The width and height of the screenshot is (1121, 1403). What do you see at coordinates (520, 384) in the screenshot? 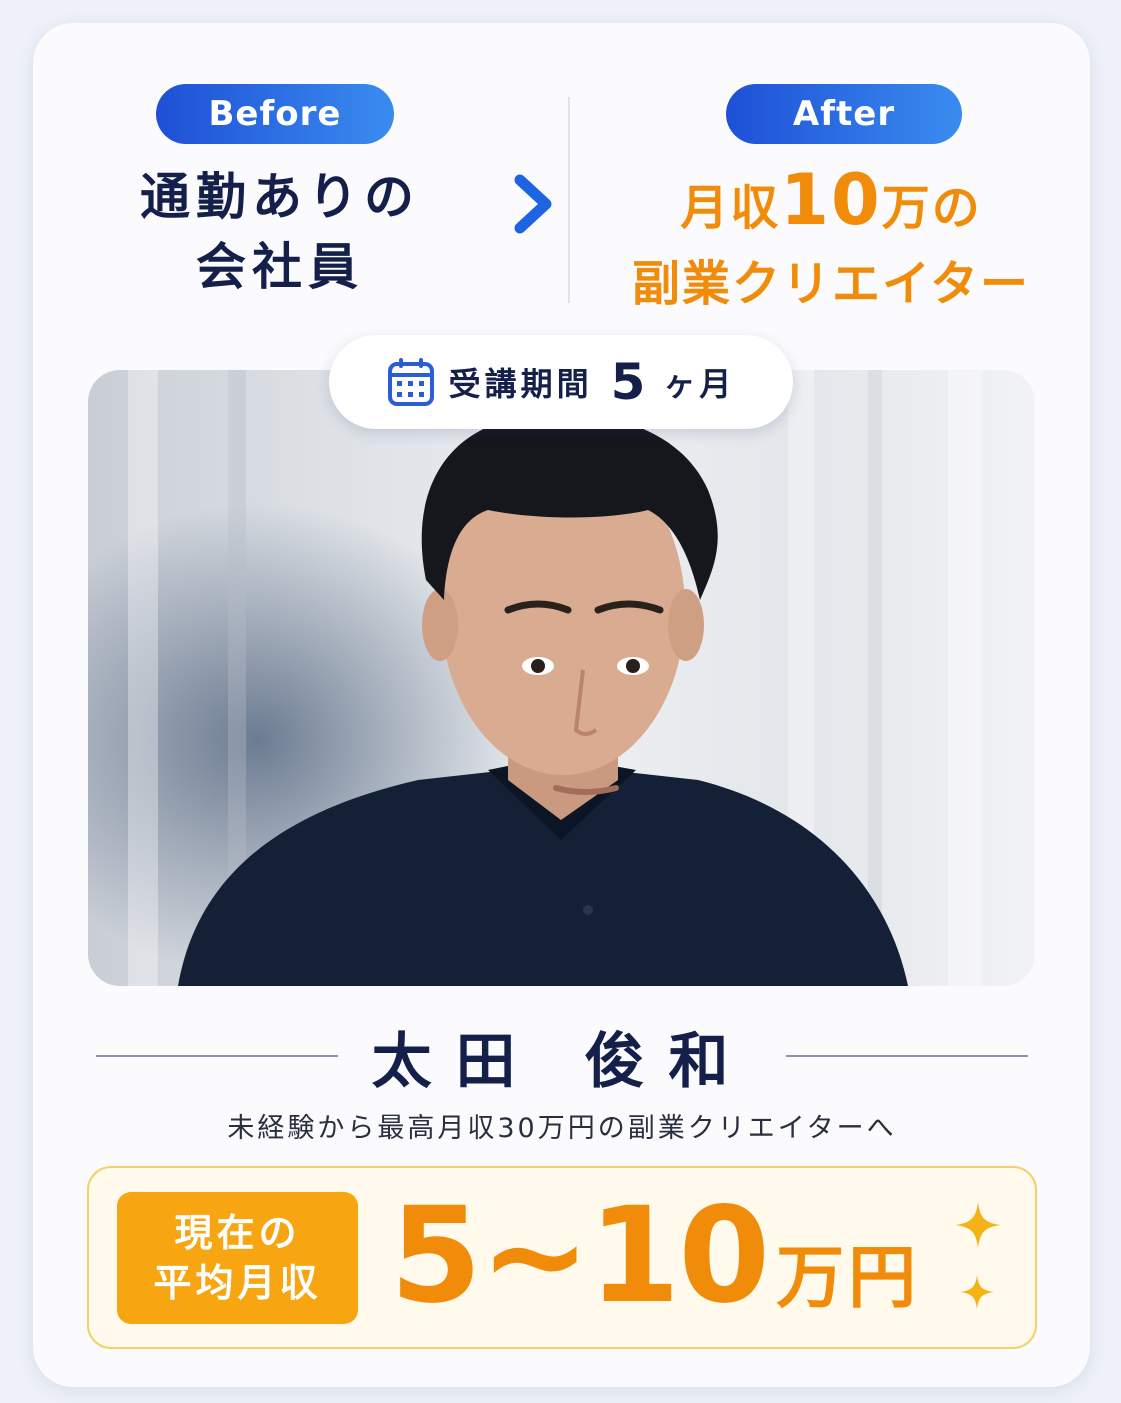
I see `period-label: 受講期間` at bounding box center [520, 384].